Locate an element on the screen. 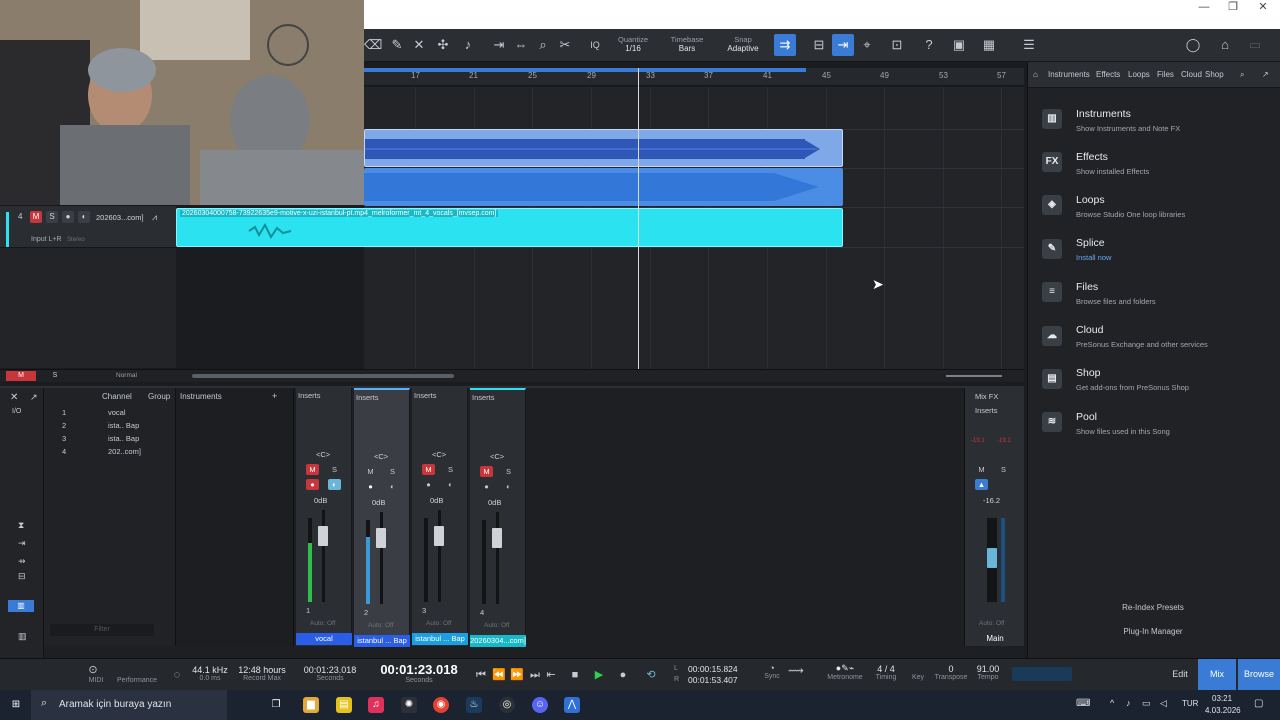 The image size is (1280, 720). split-tool-icon: ⇥ is located at coordinates (499, 45).